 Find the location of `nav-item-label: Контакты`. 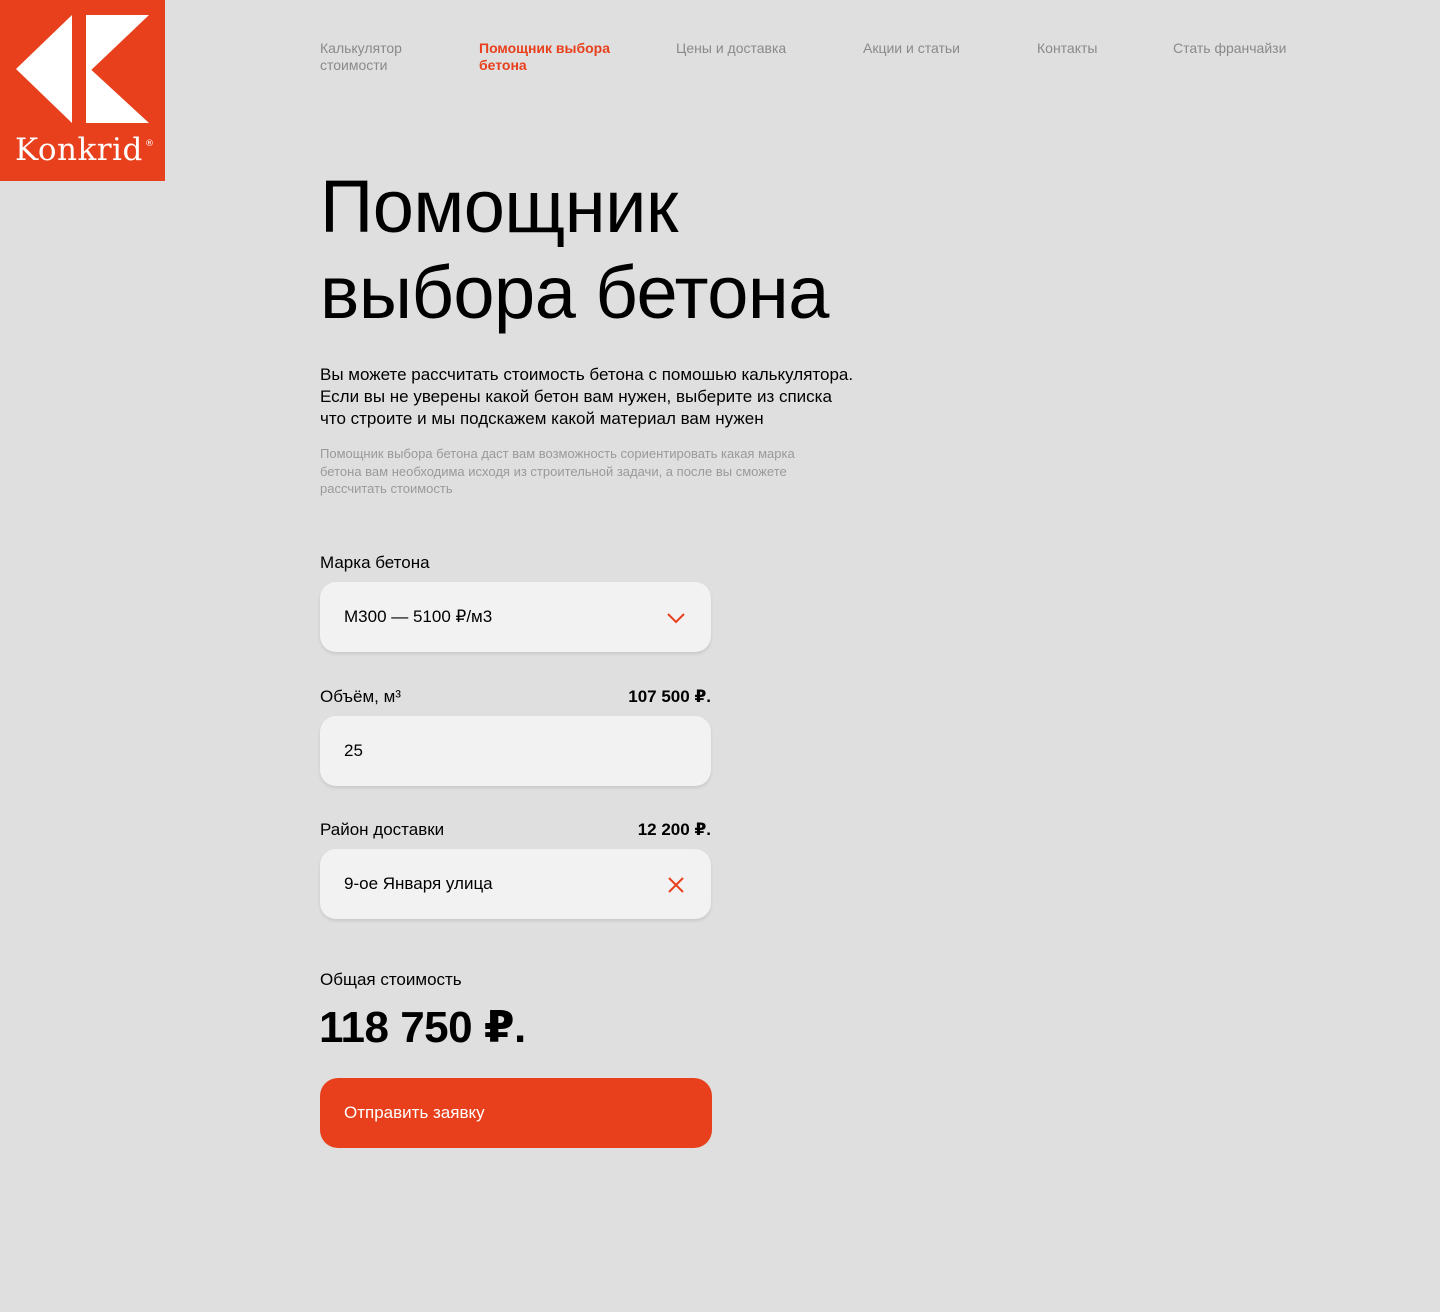

nav-item-label: Контакты is located at coordinates (1067, 48).